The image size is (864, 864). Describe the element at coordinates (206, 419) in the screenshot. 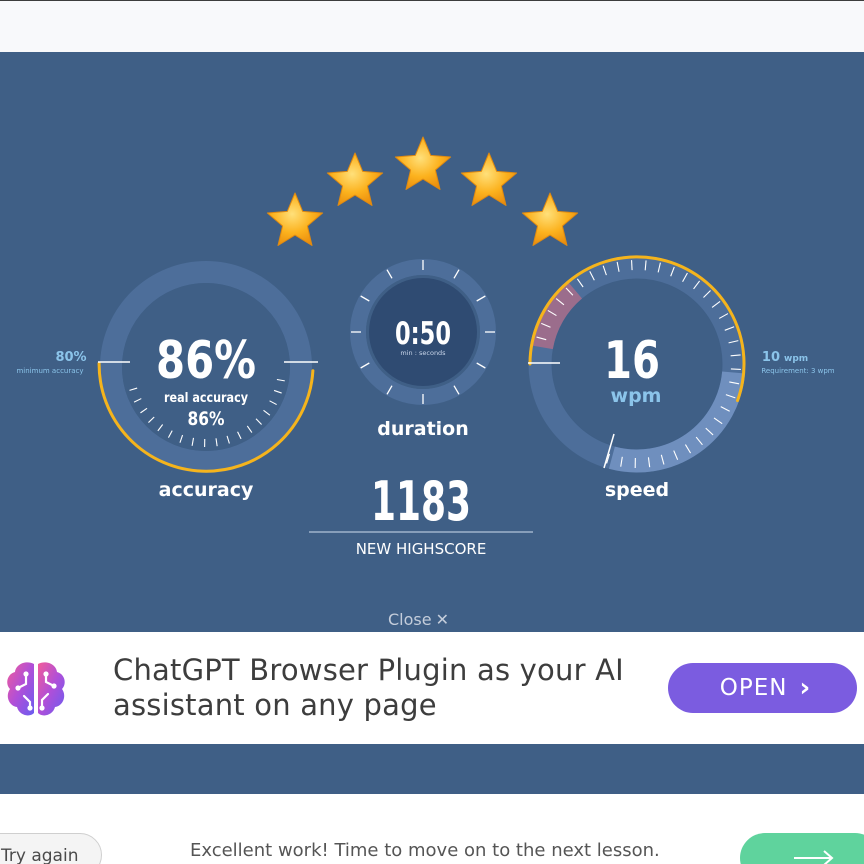

I see `real-accuracy-value: 86%` at that location.